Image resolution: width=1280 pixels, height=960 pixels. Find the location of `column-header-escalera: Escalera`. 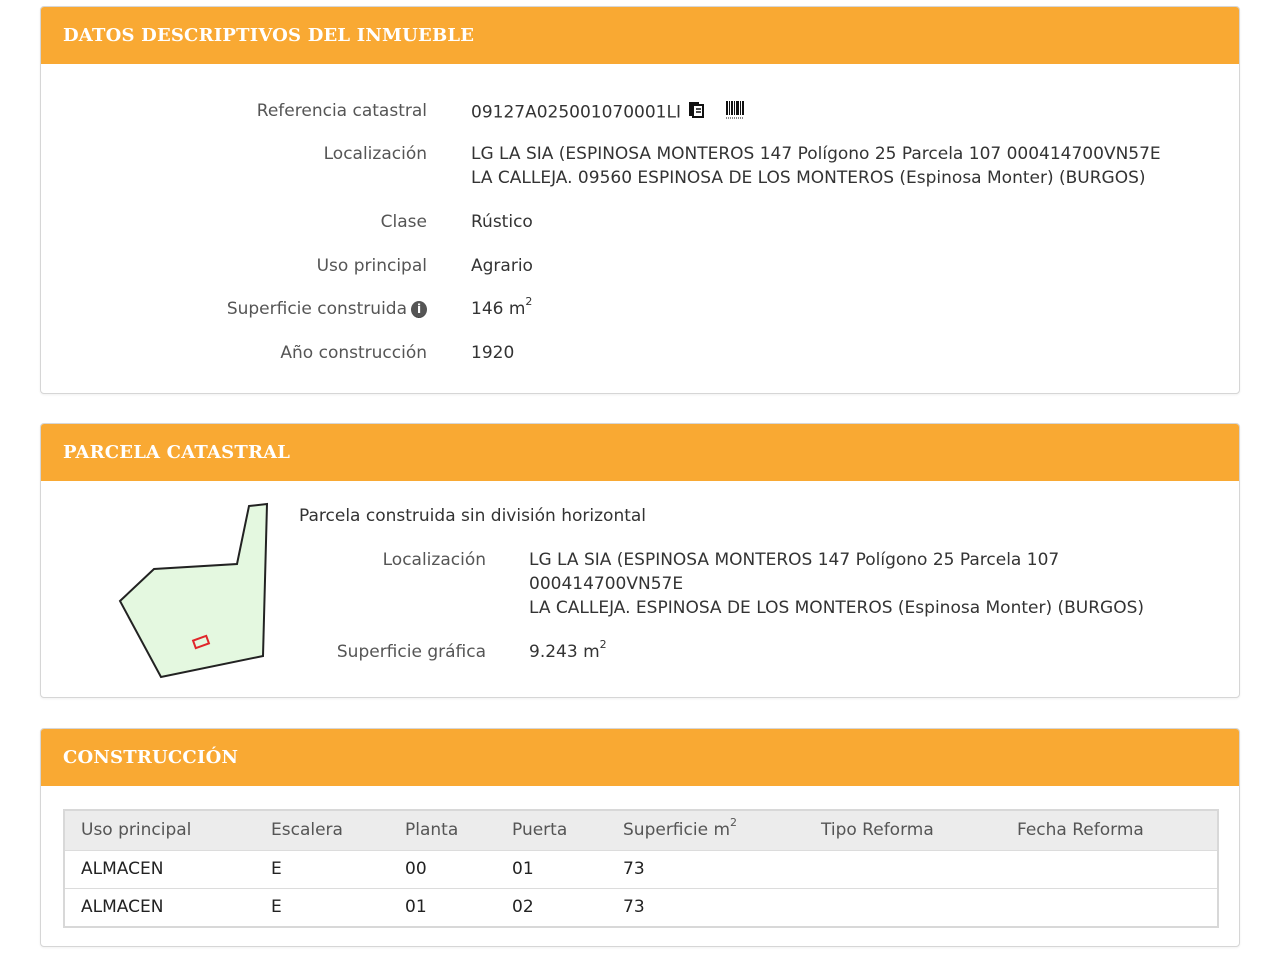

column-header-escalera: Escalera is located at coordinates (307, 830).